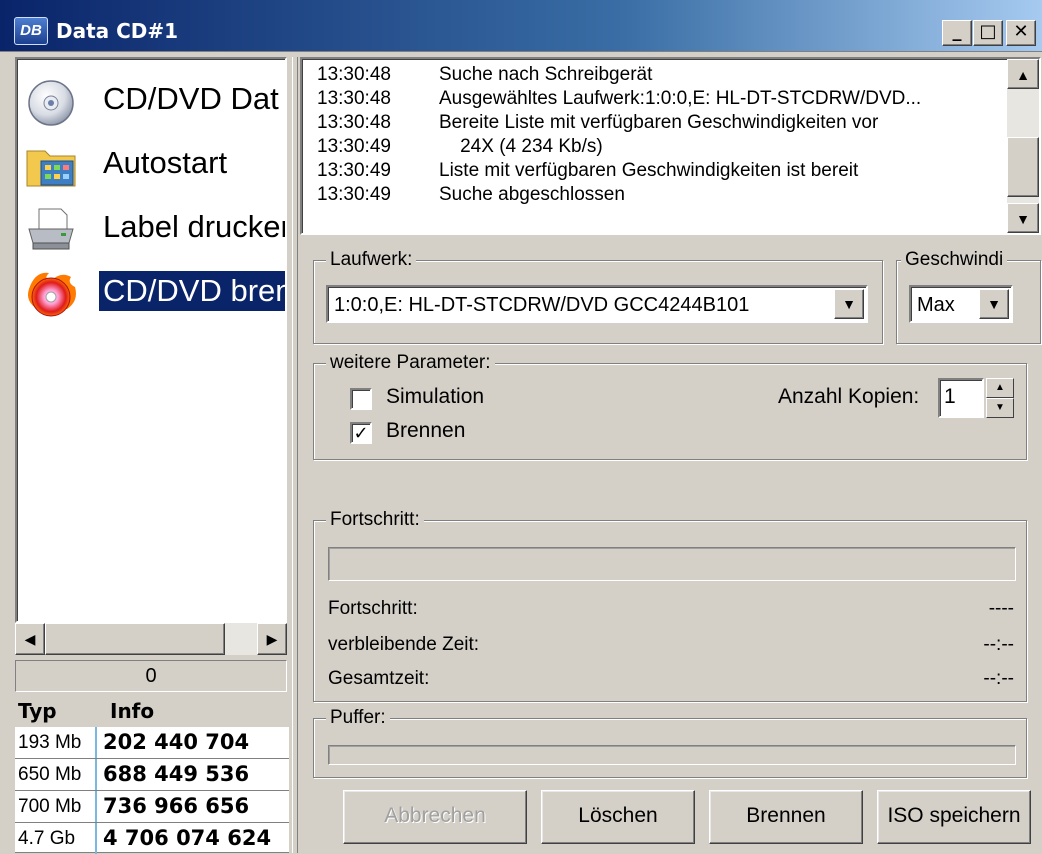 The width and height of the screenshot is (1042, 854). I want to click on copies-decrement-button: ▼, so click(1000, 408).